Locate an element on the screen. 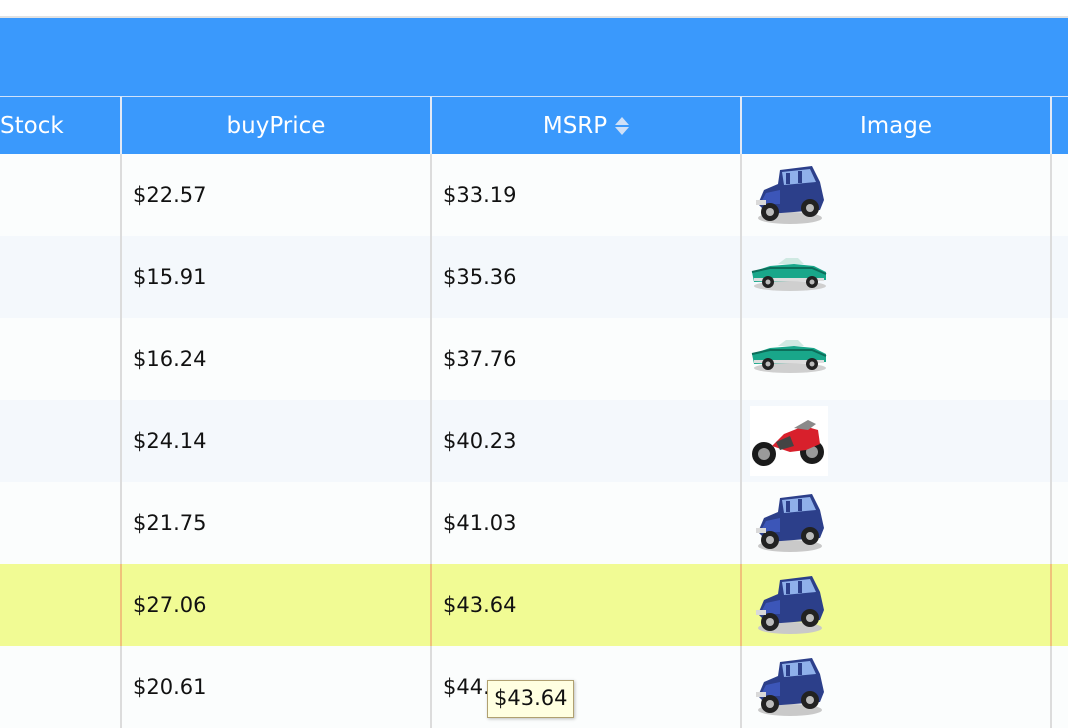 The height and width of the screenshot is (728, 1068). table-row: $27.06 $43.64 is located at coordinates (534, 605).